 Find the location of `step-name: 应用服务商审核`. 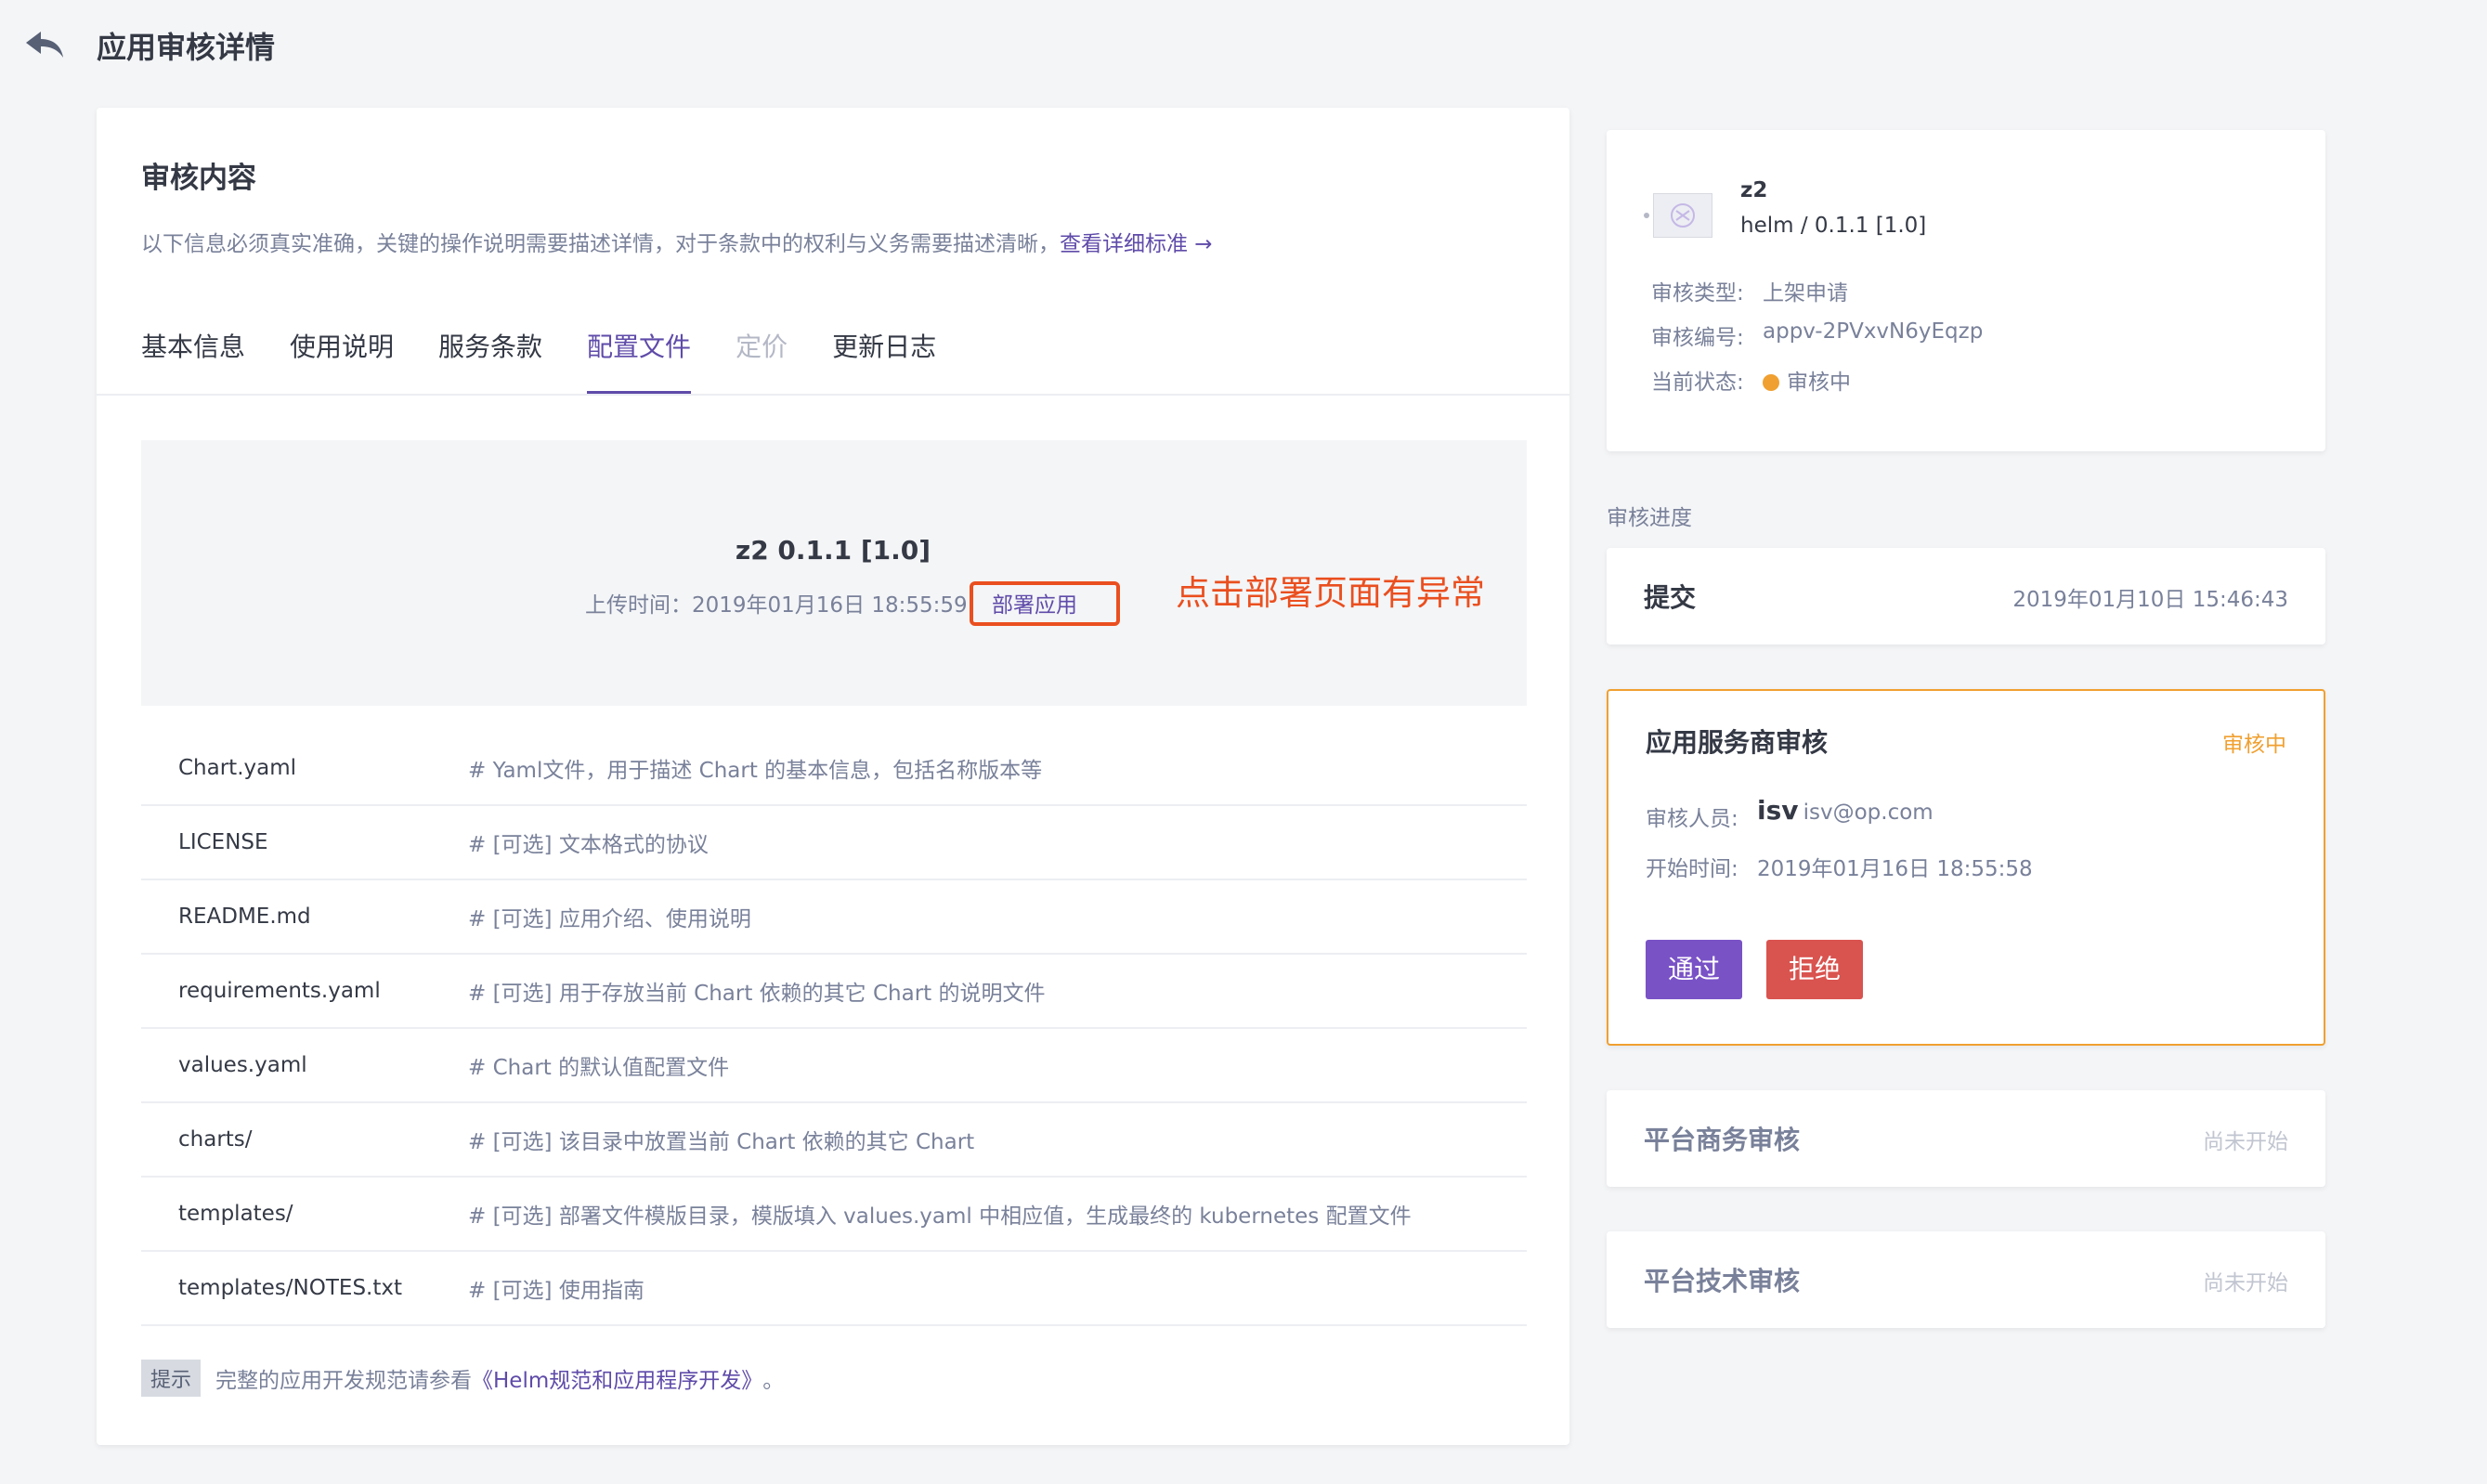

step-name: 应用服务商审核 is located at coordinates (1737, 742).